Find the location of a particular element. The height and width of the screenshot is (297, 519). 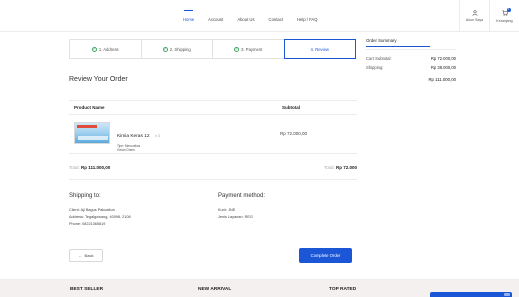

shipping-title: Shipping to: is located at coordinates (85, 196).